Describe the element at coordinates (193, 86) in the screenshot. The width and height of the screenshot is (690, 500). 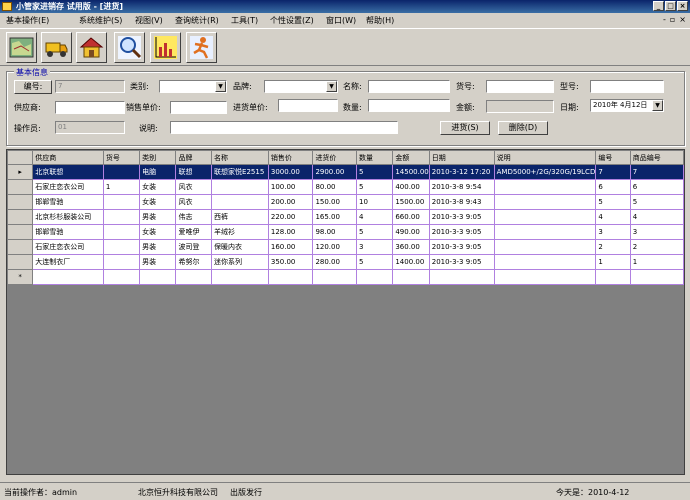
I see `category-select: ▼` at that location.